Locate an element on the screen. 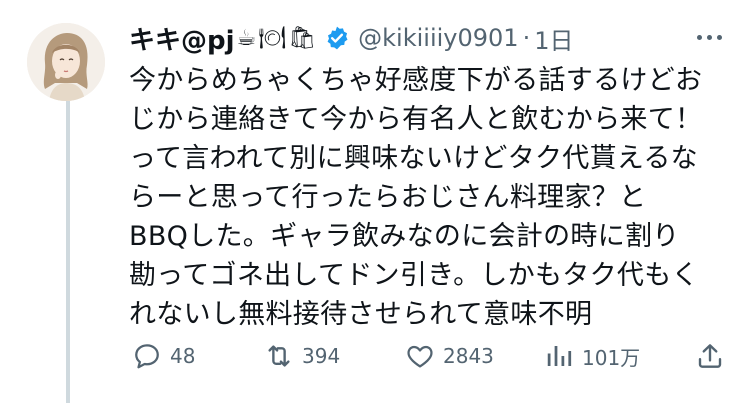  like-button: 2843 is located at coordinates (449, 356).